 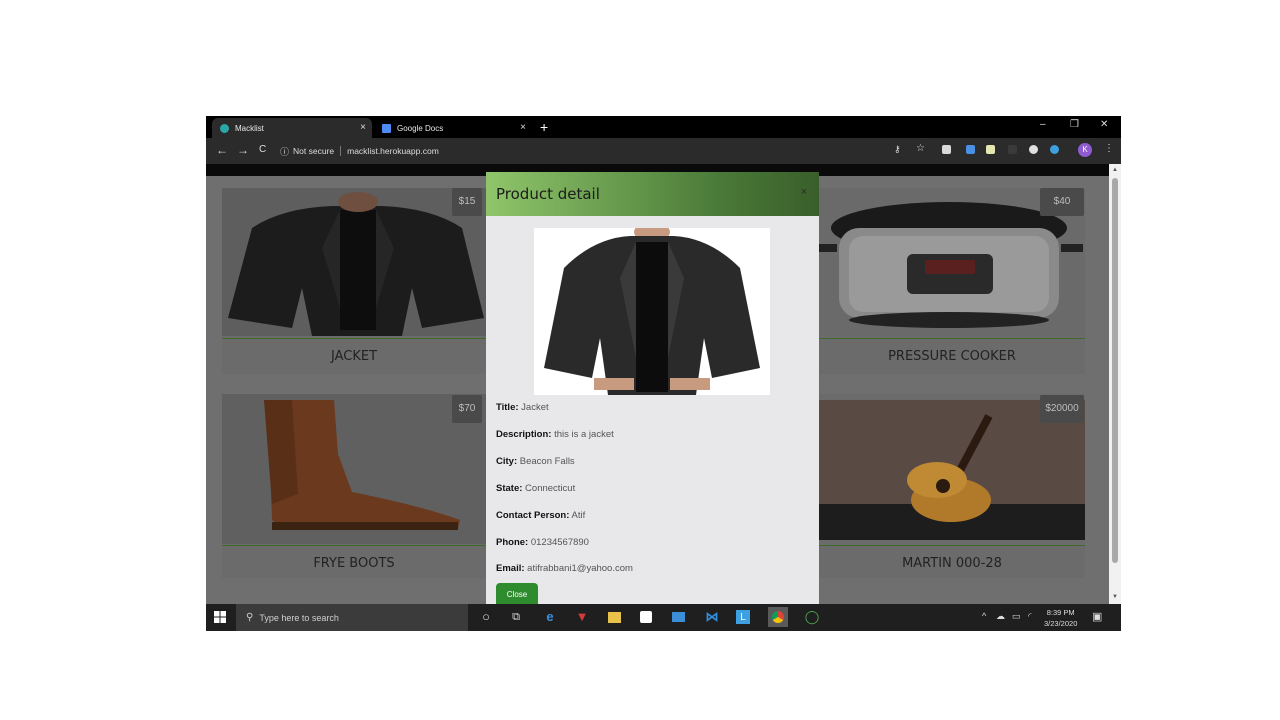 What do you see at coordinates (555, 434) in the screenshot?
I see `detail-description: Description: this is a jacket` at bounding box center [555, 434].